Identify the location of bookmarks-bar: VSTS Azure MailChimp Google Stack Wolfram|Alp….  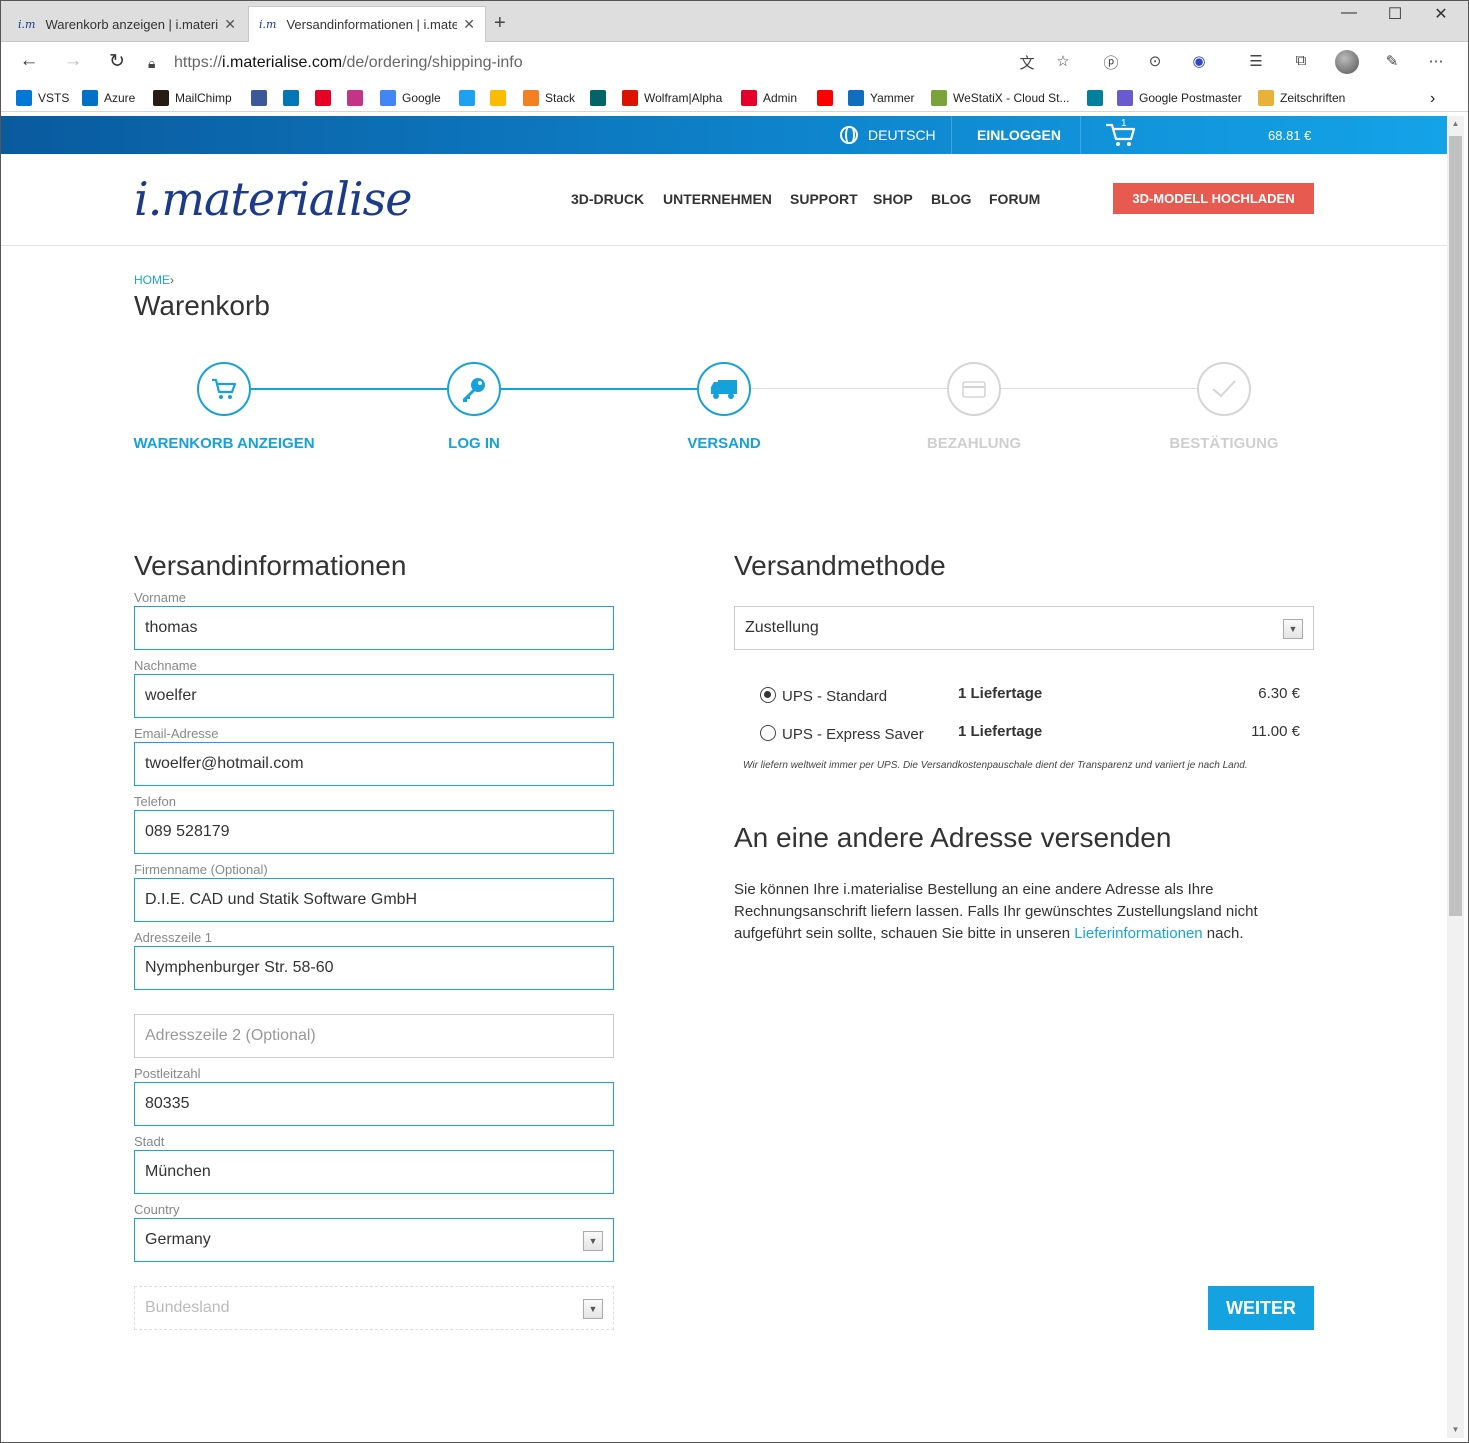
(734, 98).